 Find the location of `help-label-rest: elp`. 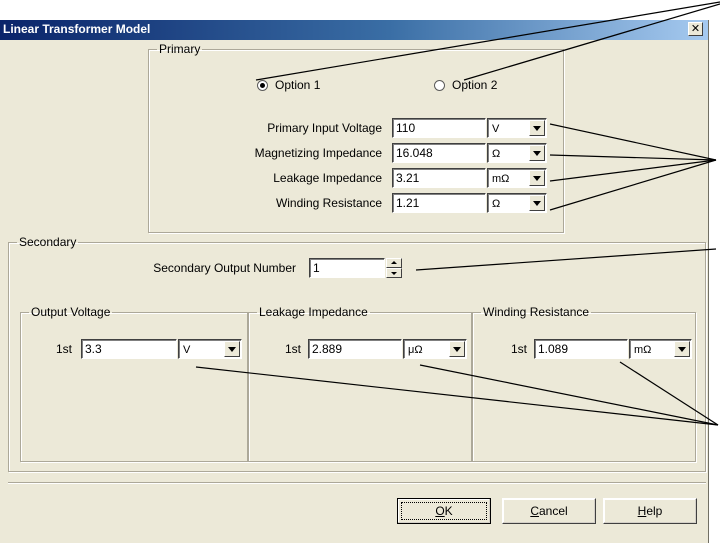

help-label-rest: elp is located at coordinates (654, 511).